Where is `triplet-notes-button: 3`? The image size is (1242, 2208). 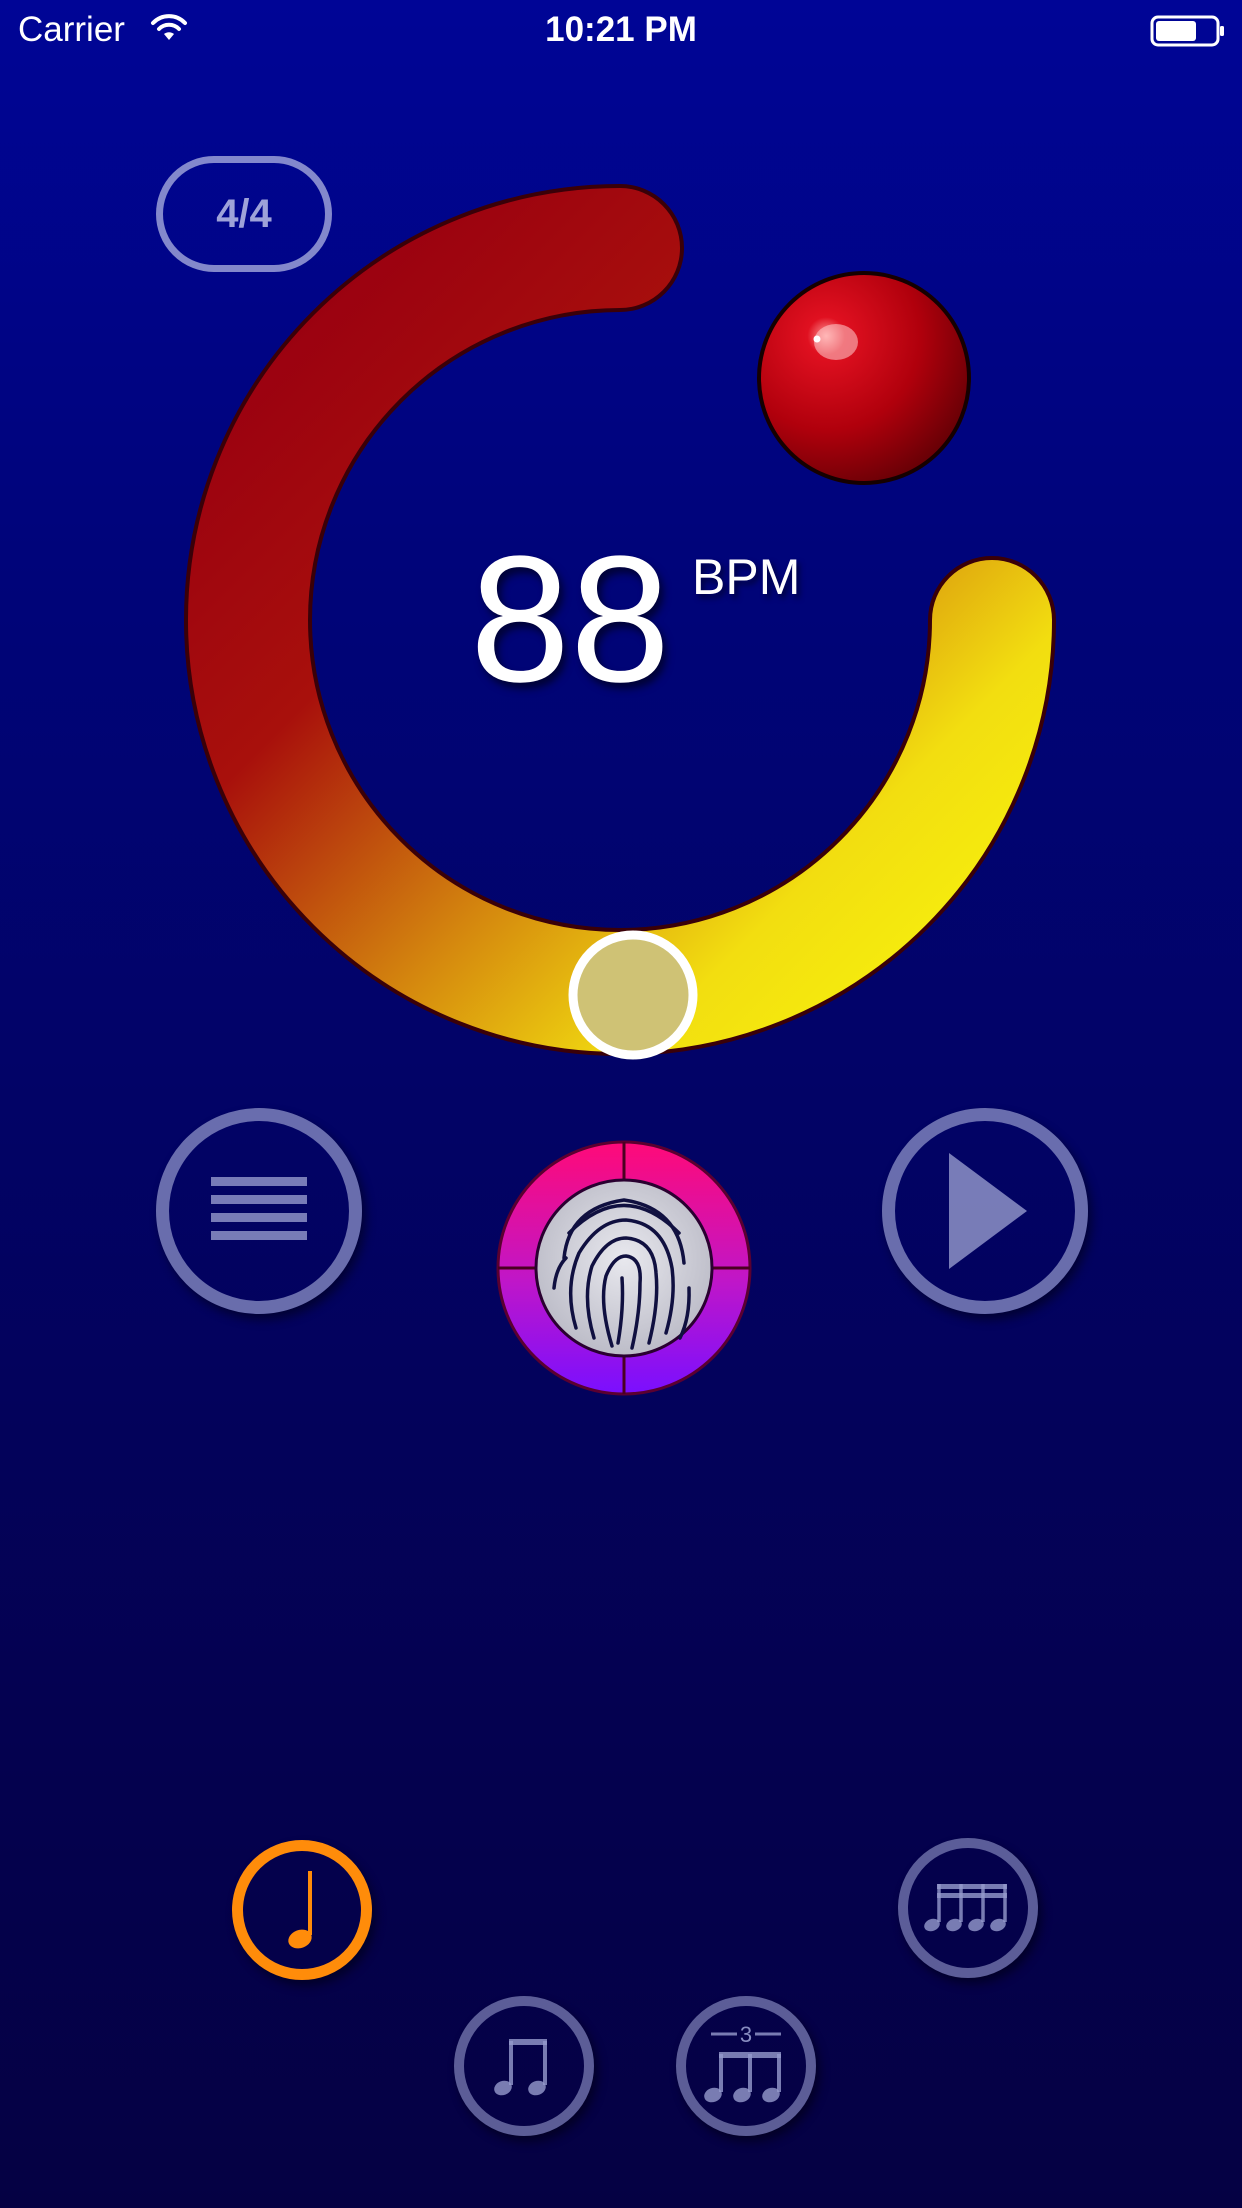
triplet-notes-button: 3 is located at coordinates (746, 2066).